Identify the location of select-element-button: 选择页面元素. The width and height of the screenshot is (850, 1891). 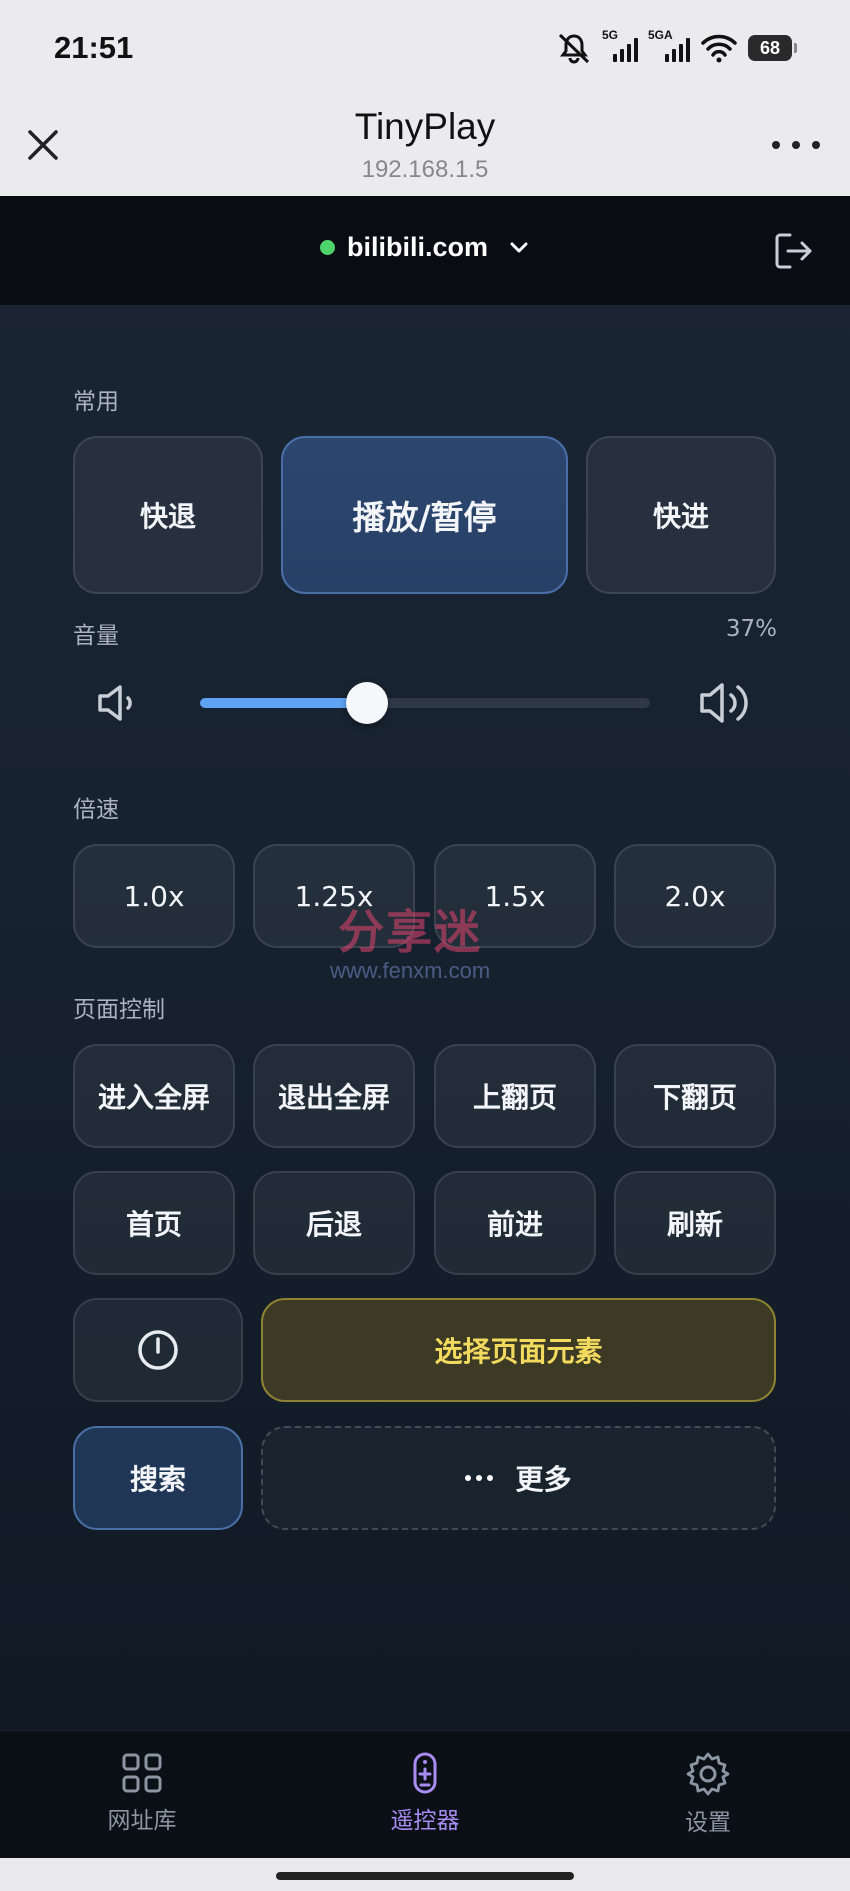
(518, 1350).